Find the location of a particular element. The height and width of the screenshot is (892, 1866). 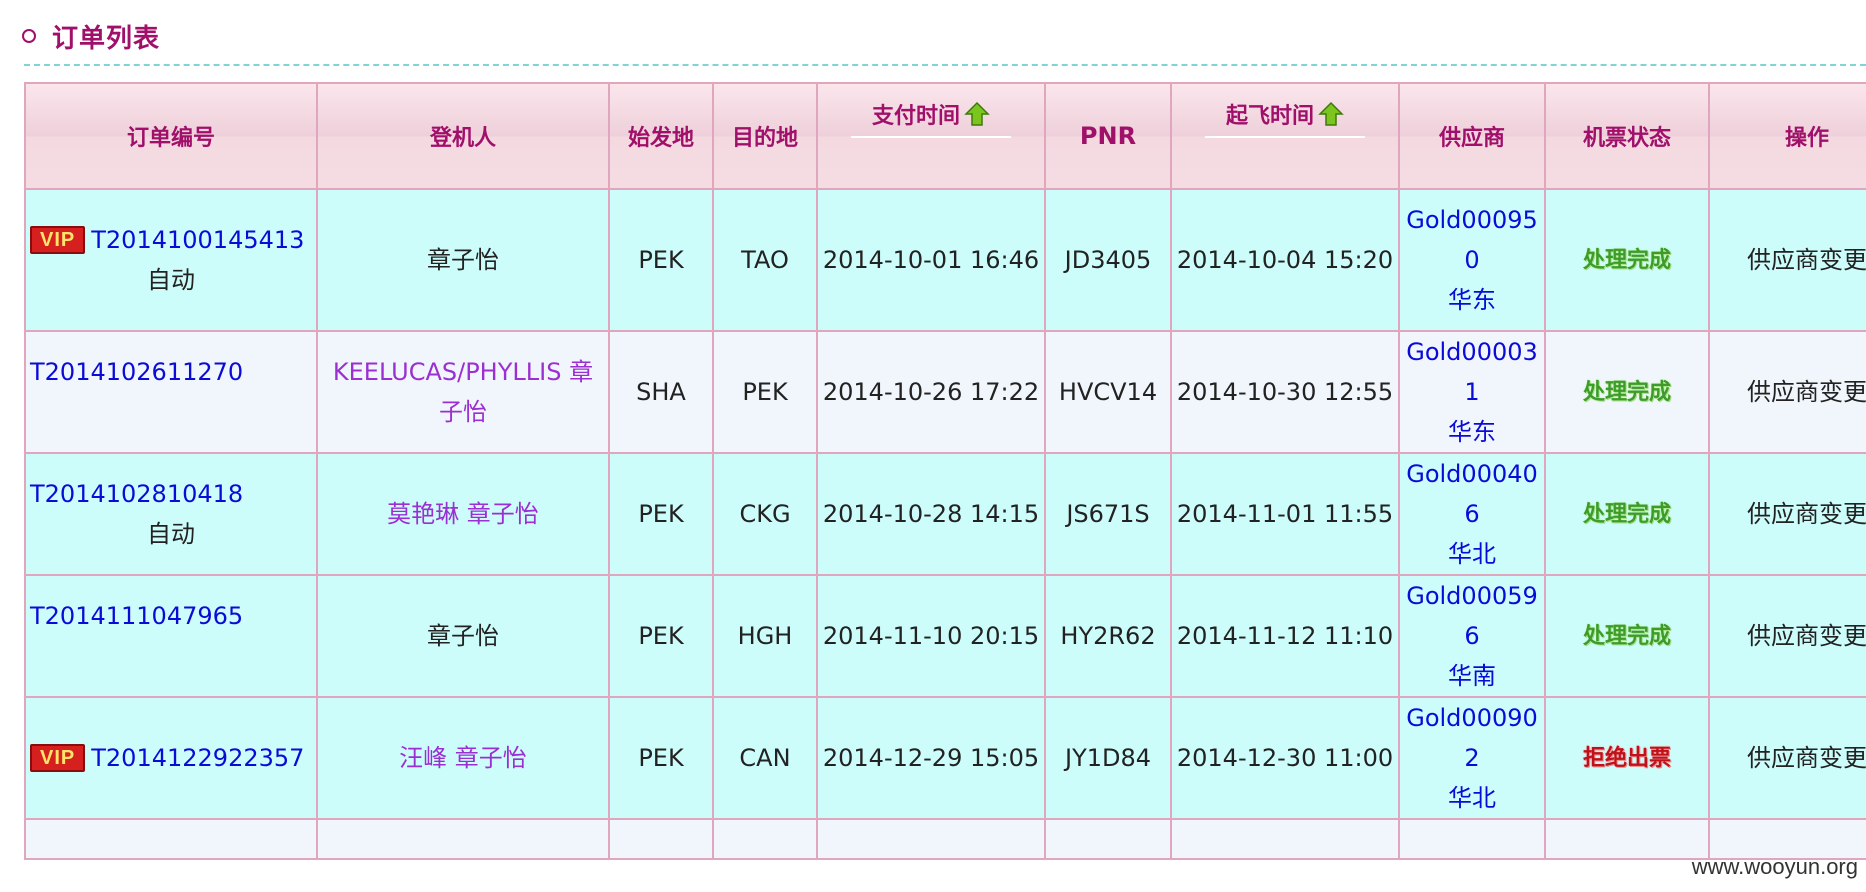

order-cell is located at coordinates (171, 839).